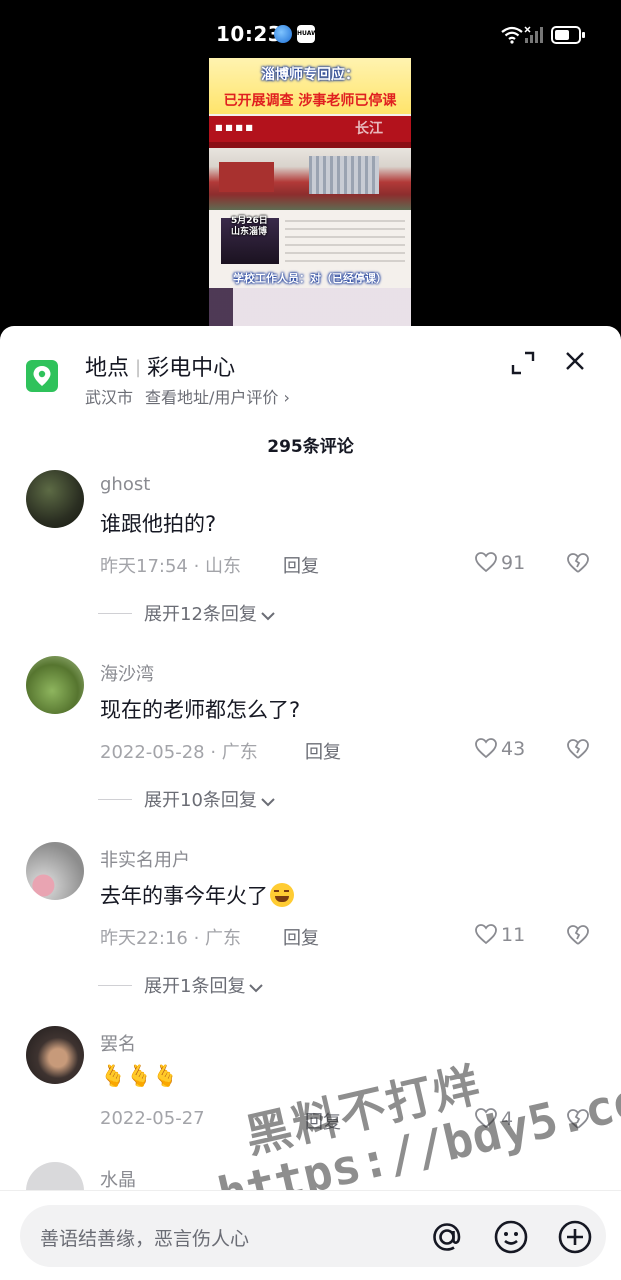 The image size is (621, 1280). I want to click on location-subtitle: 武汉市 查看地址/用户评价 ›, so click(187, 396).